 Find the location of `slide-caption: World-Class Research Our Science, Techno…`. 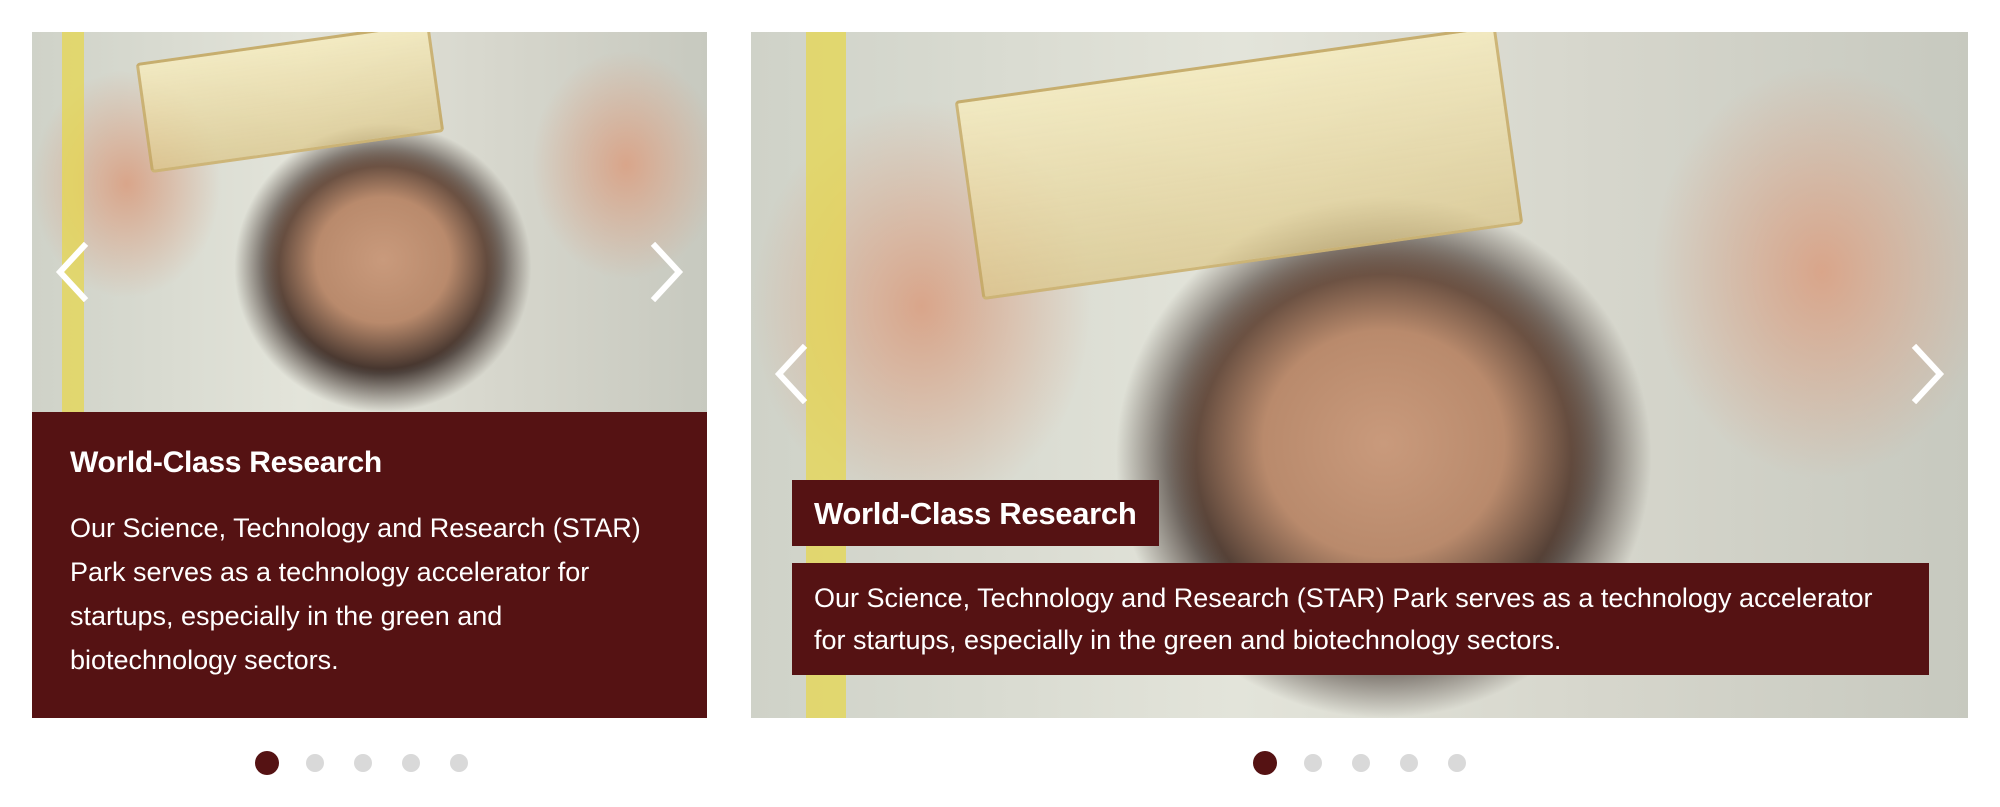

slide-caption: World-Class Research Our Science, Techno… is located at coordinates (369, 565).